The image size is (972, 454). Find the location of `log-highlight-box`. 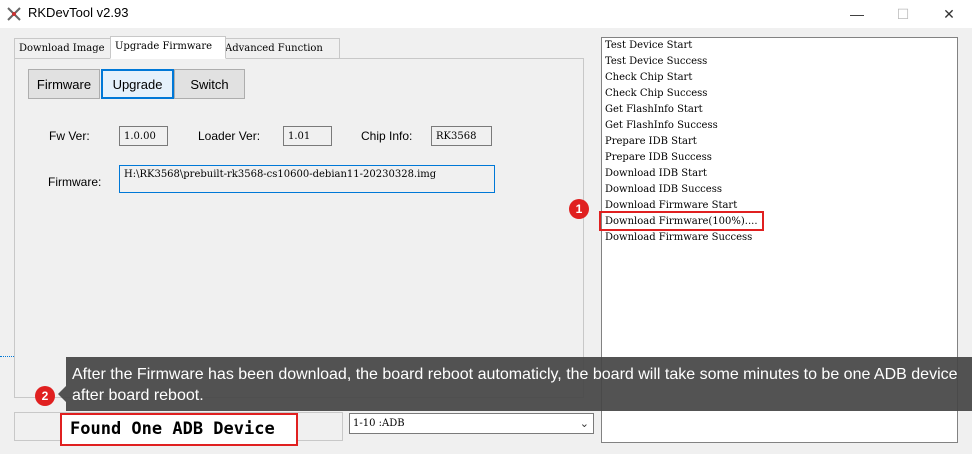

log-highlight-box is located at coordinates (681, 221).